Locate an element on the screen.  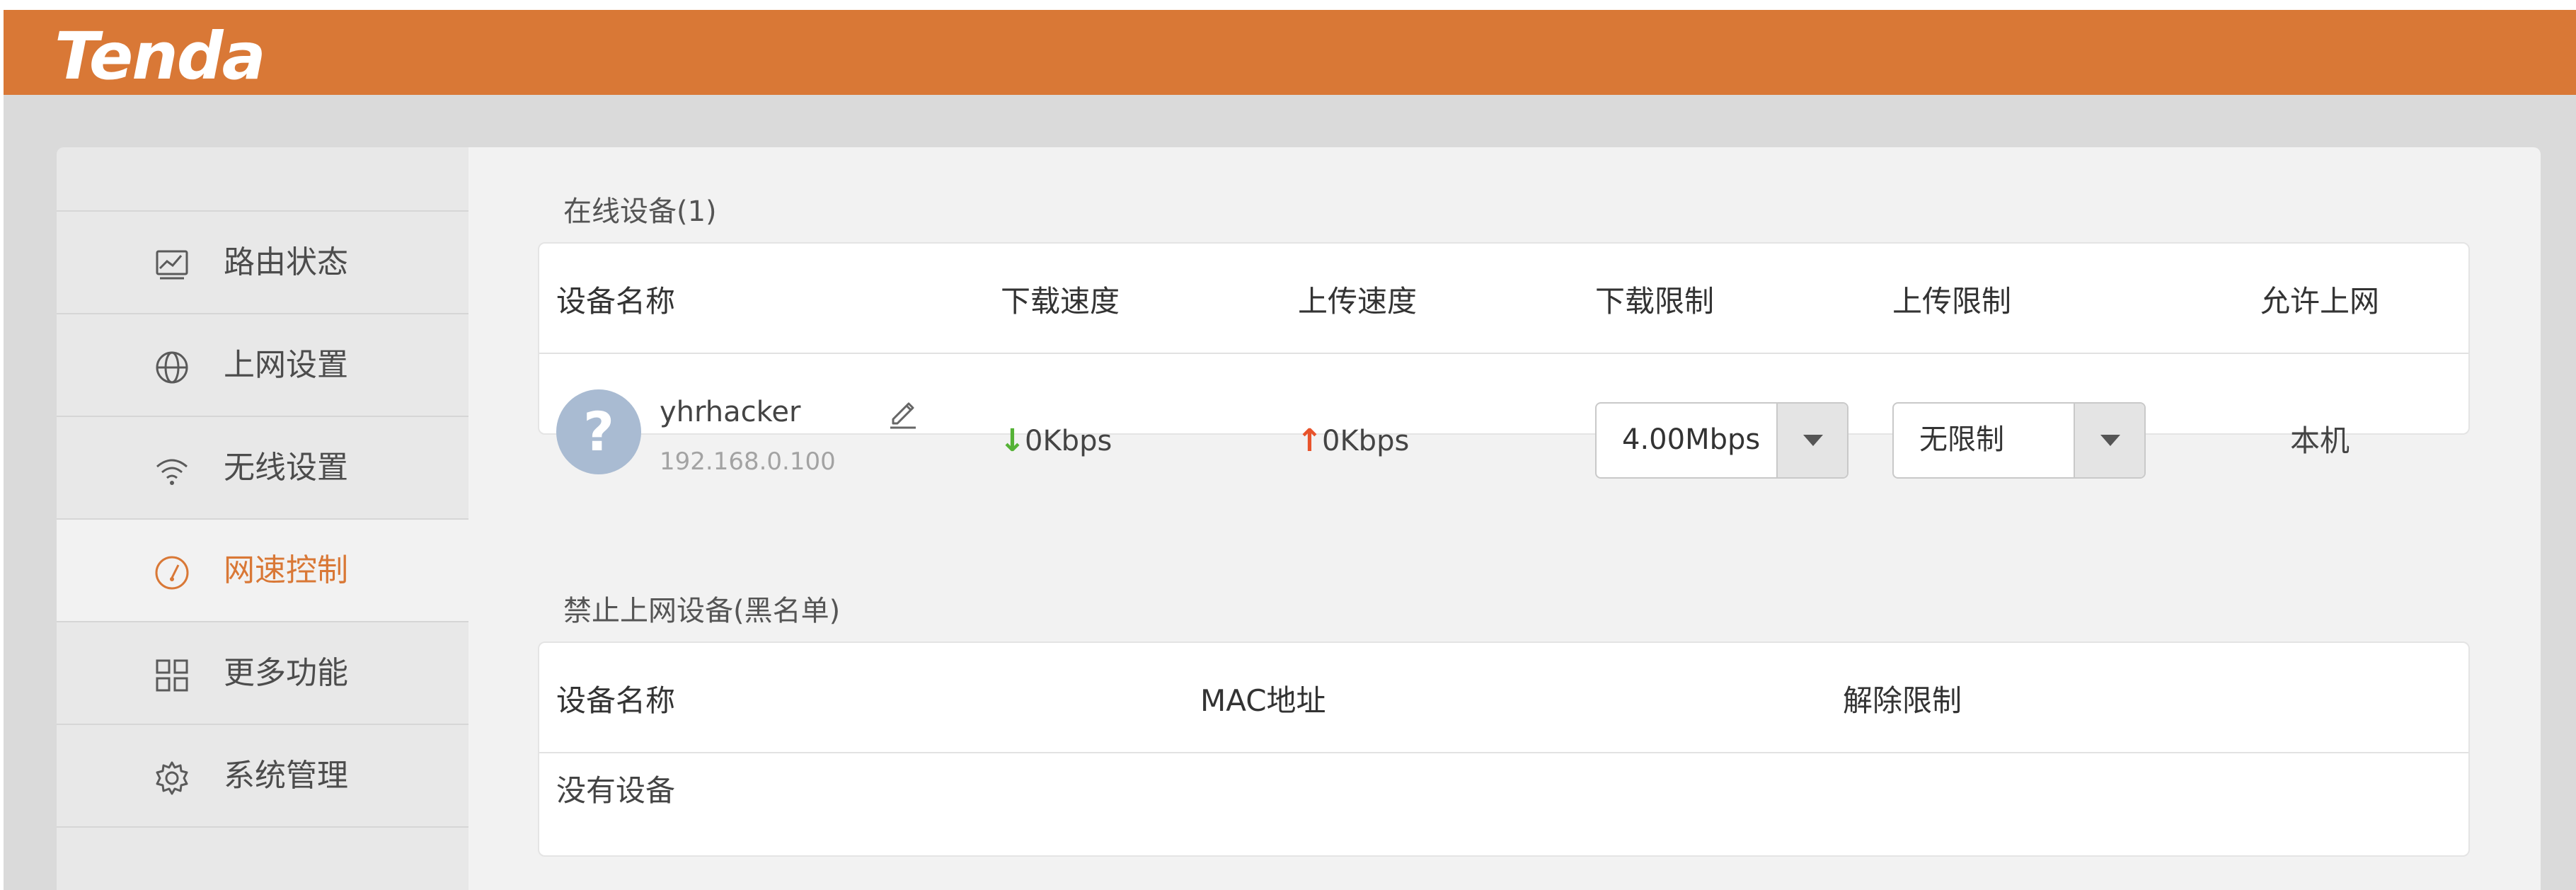
sidebar-item-label: 系统管理 is located at coordinates (286, 776).